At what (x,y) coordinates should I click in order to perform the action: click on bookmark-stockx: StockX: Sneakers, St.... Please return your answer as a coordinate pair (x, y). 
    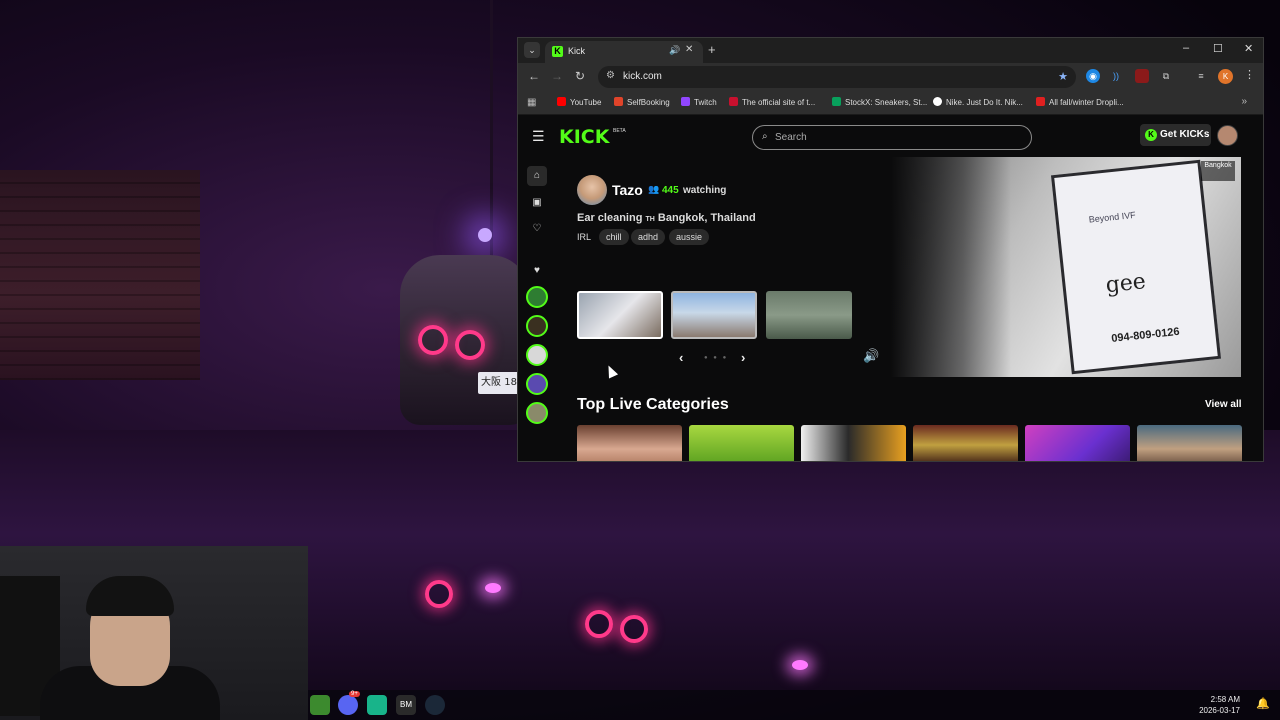
    Looking at the image, I should click on (879, 102).